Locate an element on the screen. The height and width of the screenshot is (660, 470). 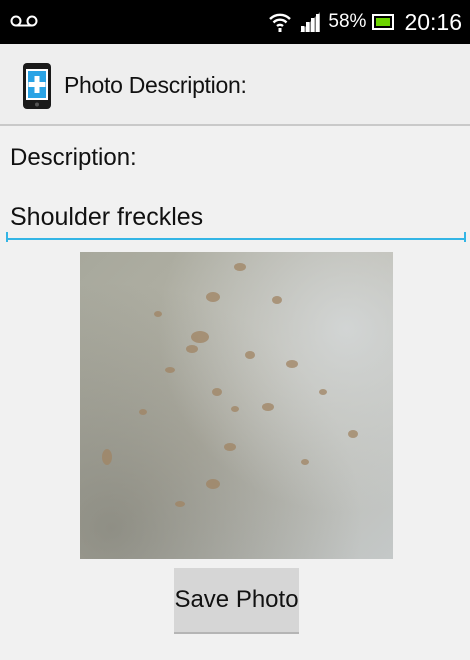
description-label: Description: is located at coordinates (73, 157).